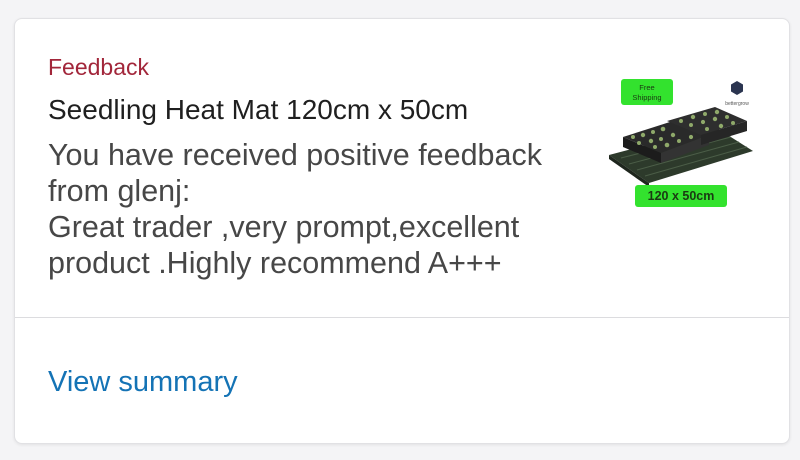  What do you see at coordinates (680, 135) in the screenshot?
I see `product-thumbnail: Free Shipping bettergrow 120 x 50cm` at bounding box center [680, 135].